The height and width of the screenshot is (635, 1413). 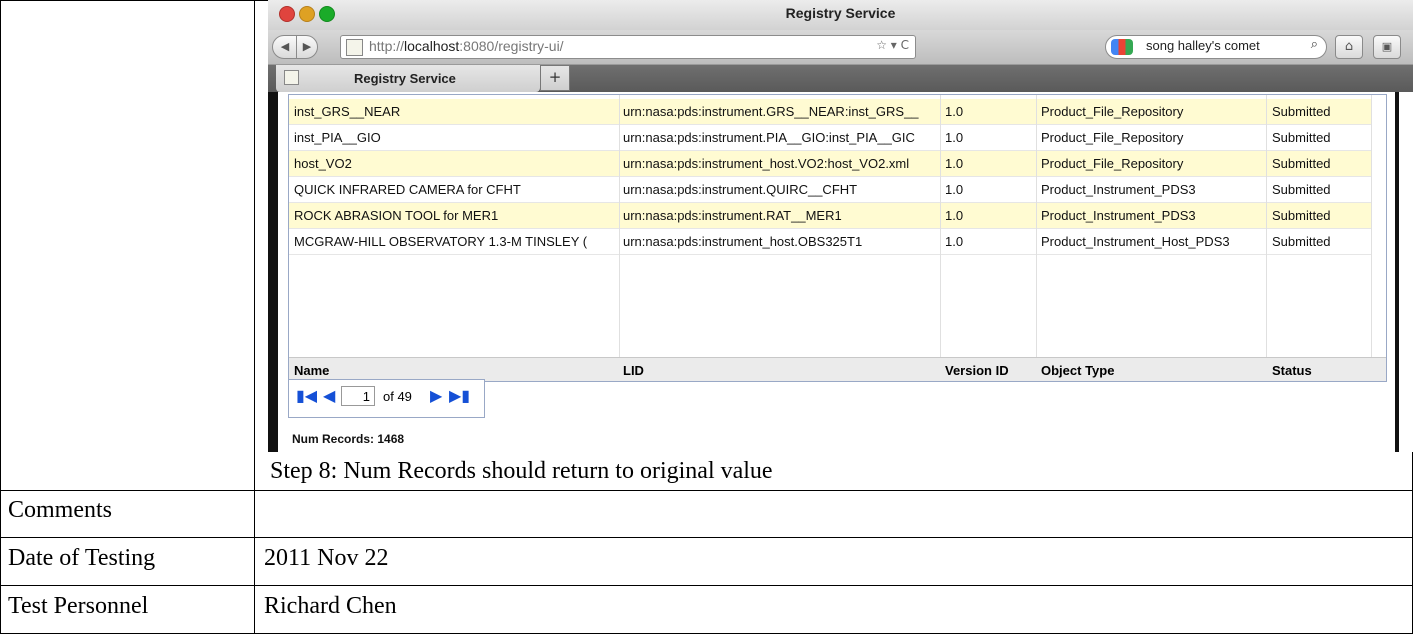 What do you see at coordinates (254, 317) in the screenshot?
I see `column-divider` at bounding box center [254, 317].